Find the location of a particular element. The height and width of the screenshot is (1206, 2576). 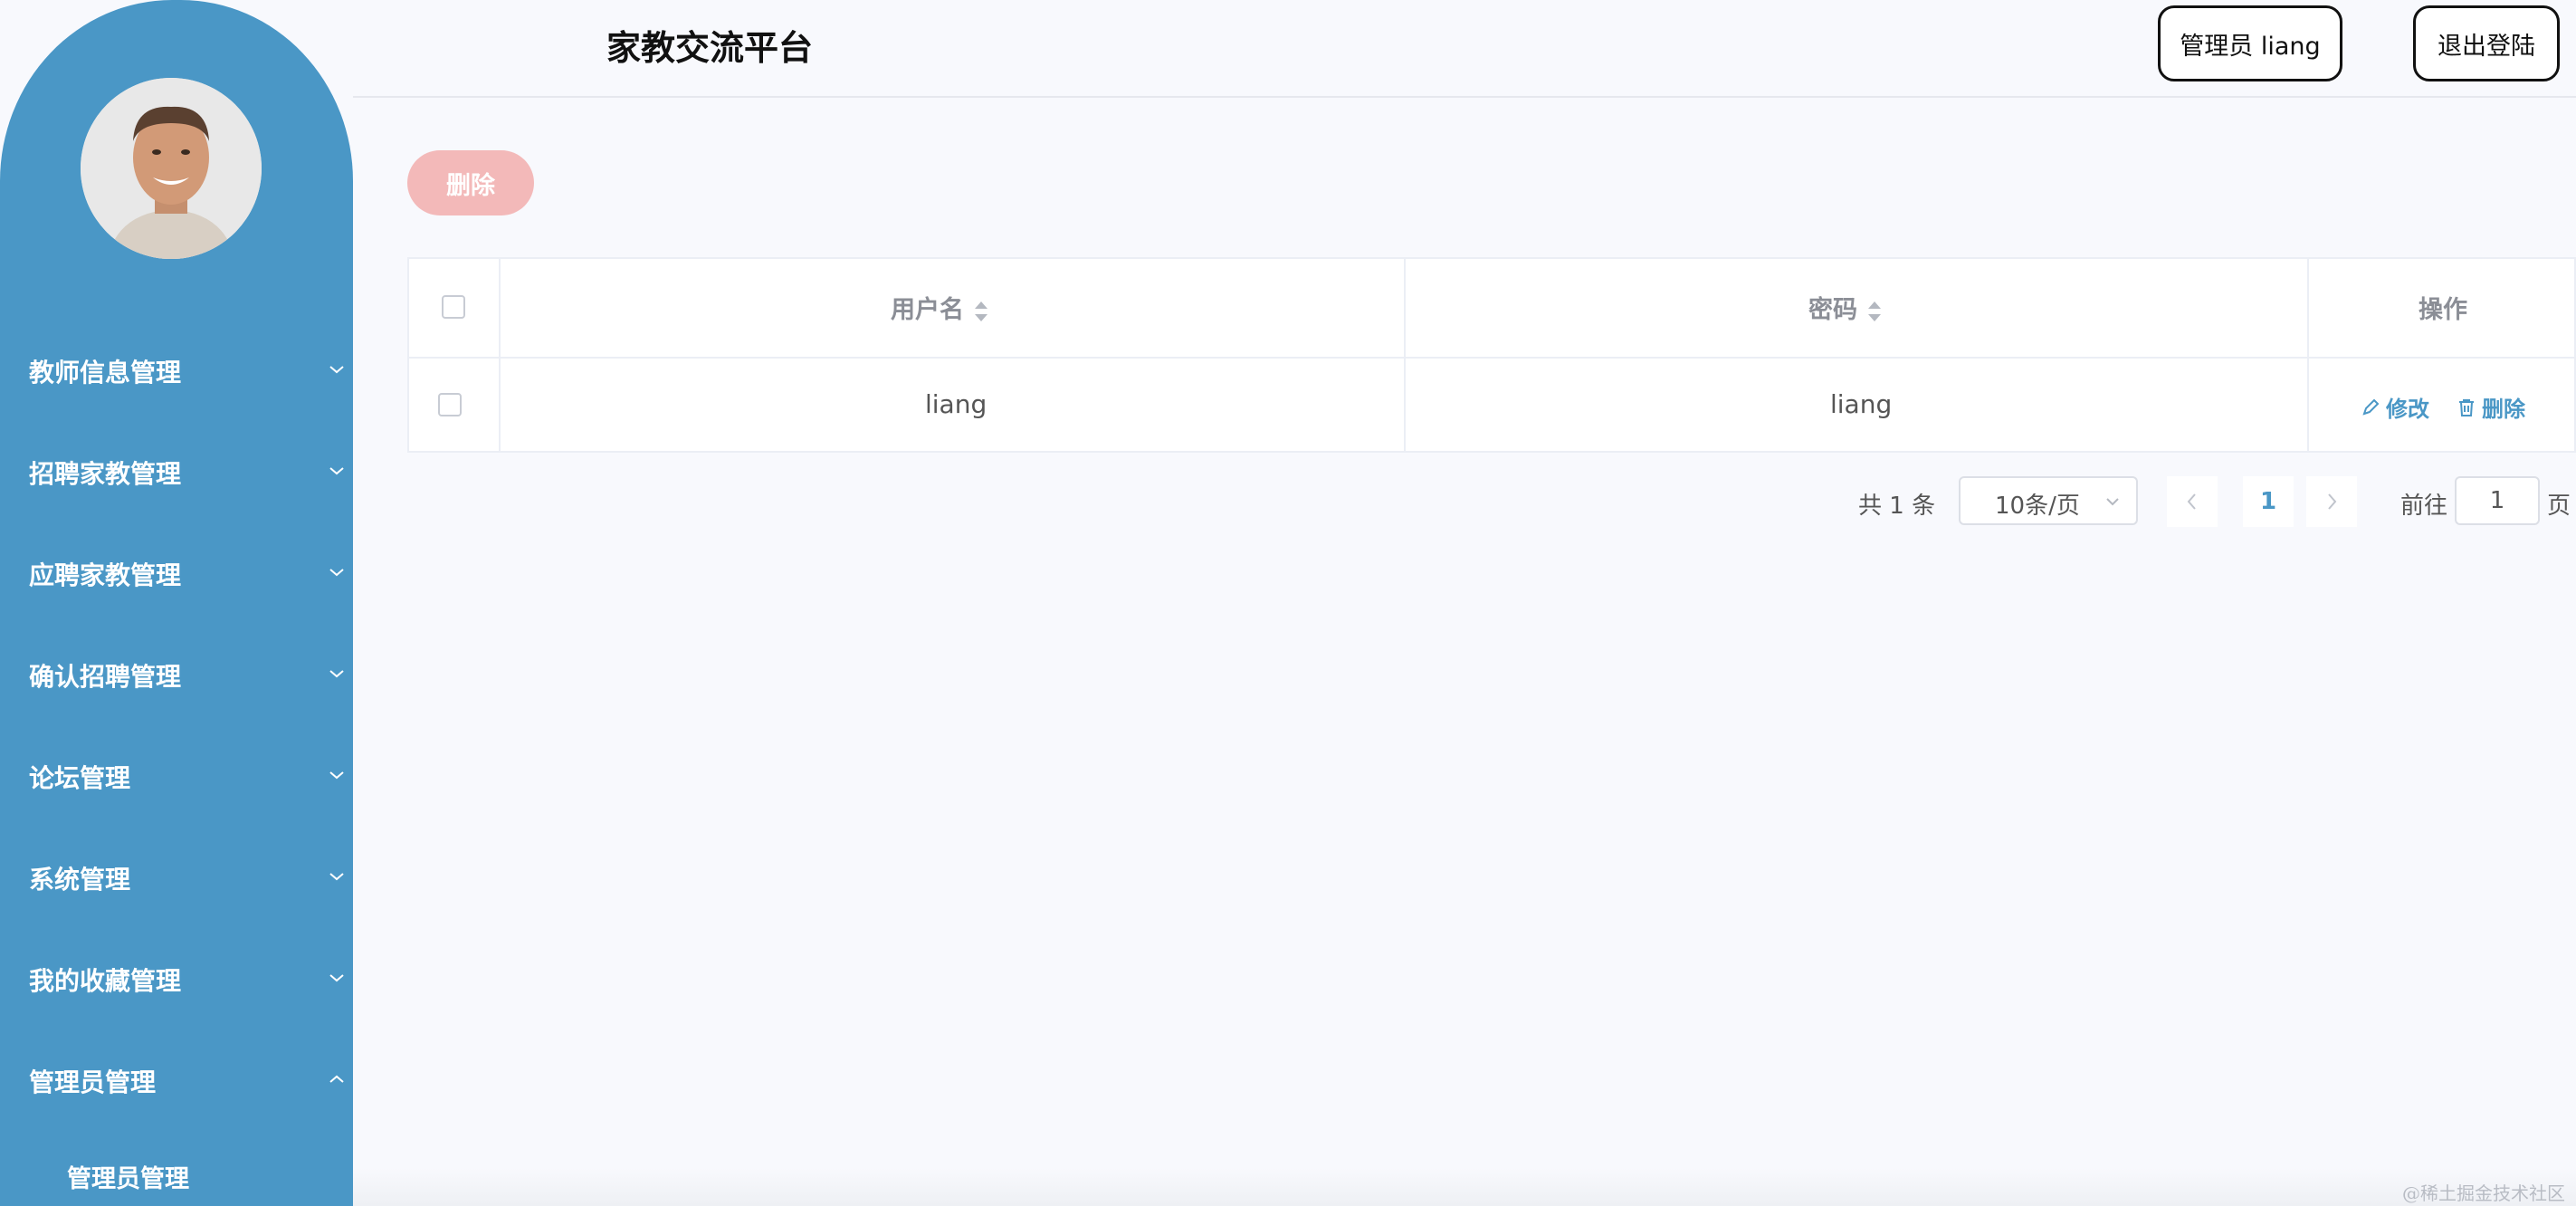

chevron-right-icon is located at coordinates (2332, 501).